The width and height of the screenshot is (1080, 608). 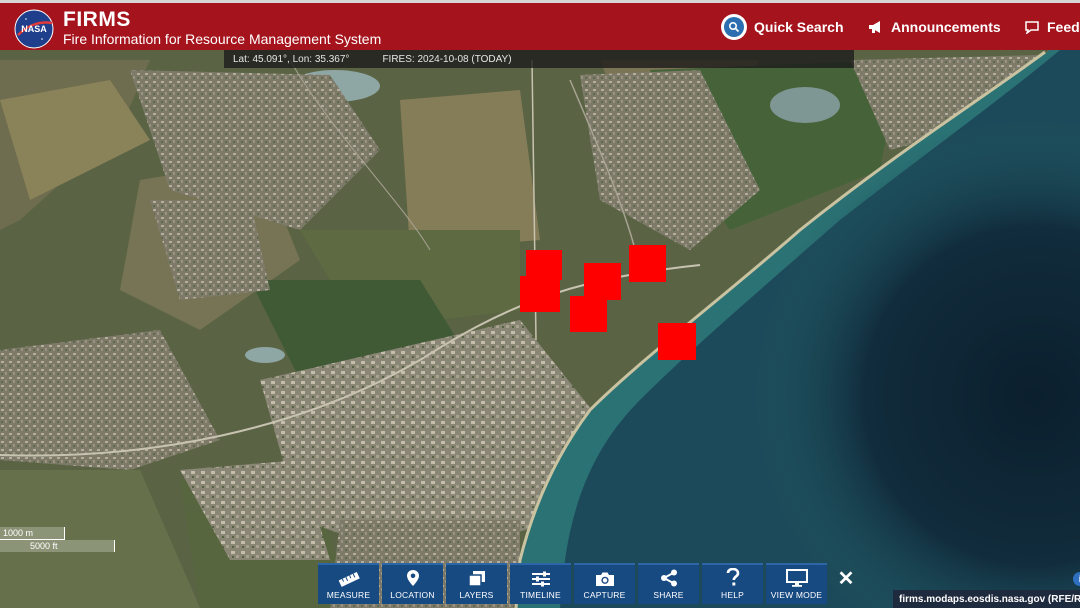 I want to click on capture-button: CAPTURE, so click(x=604, y=583).